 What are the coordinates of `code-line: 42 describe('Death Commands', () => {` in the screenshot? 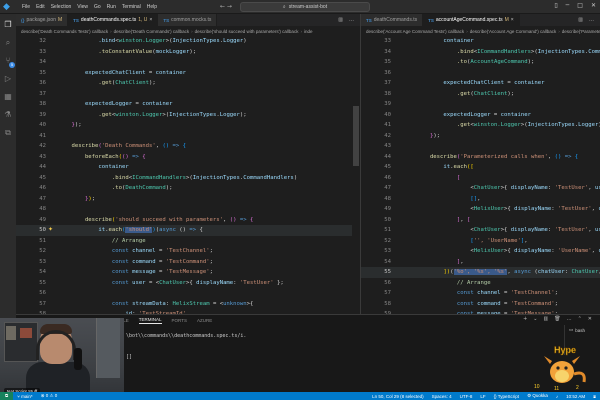 It's located at (184, 146).